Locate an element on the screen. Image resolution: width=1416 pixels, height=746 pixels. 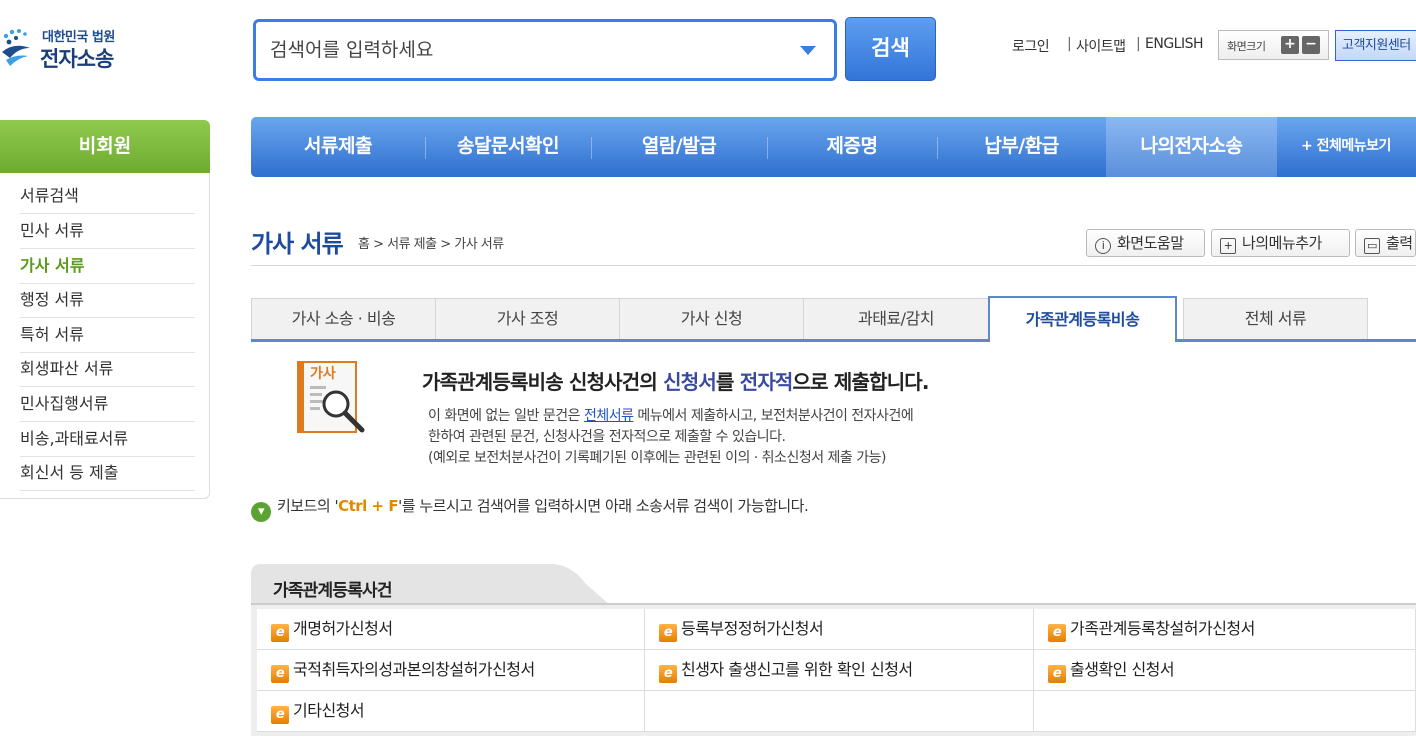
print-label: 출력 is located at coordinates (1399, 243).